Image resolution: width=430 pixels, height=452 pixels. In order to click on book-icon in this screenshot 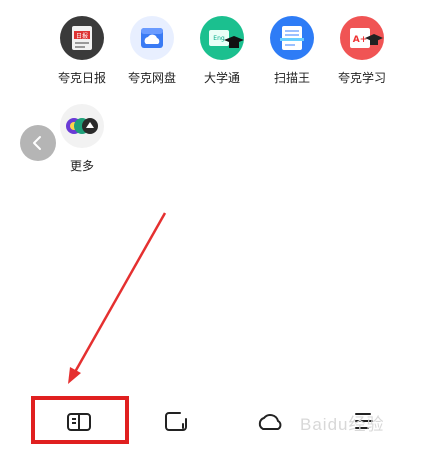, I will do `click(79, 422)`.